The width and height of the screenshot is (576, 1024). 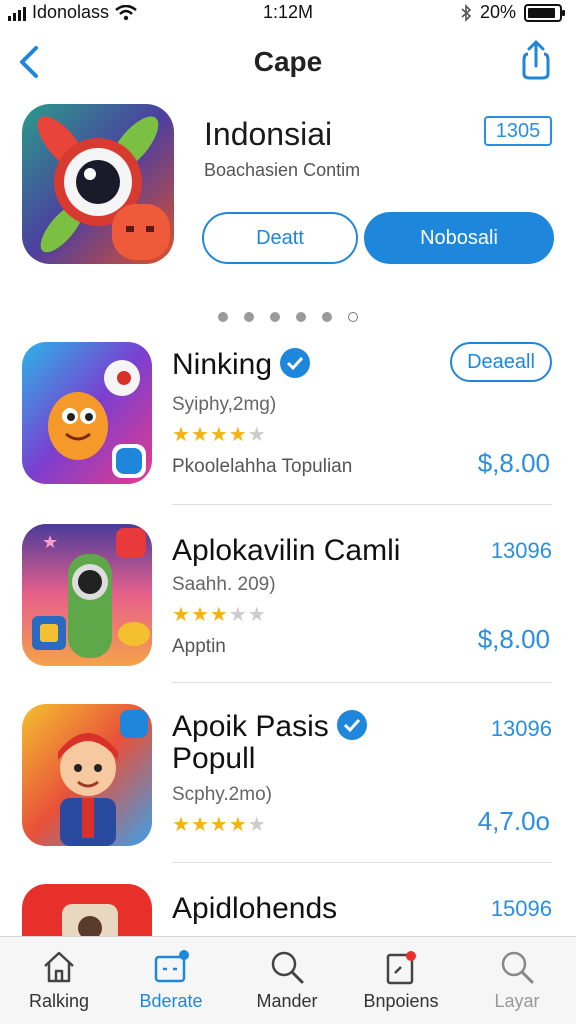 What do you see at coordinates (514, 821) in the screenshot?
I see `app-price: 4,7.0o` at bounding box center [514, 821].